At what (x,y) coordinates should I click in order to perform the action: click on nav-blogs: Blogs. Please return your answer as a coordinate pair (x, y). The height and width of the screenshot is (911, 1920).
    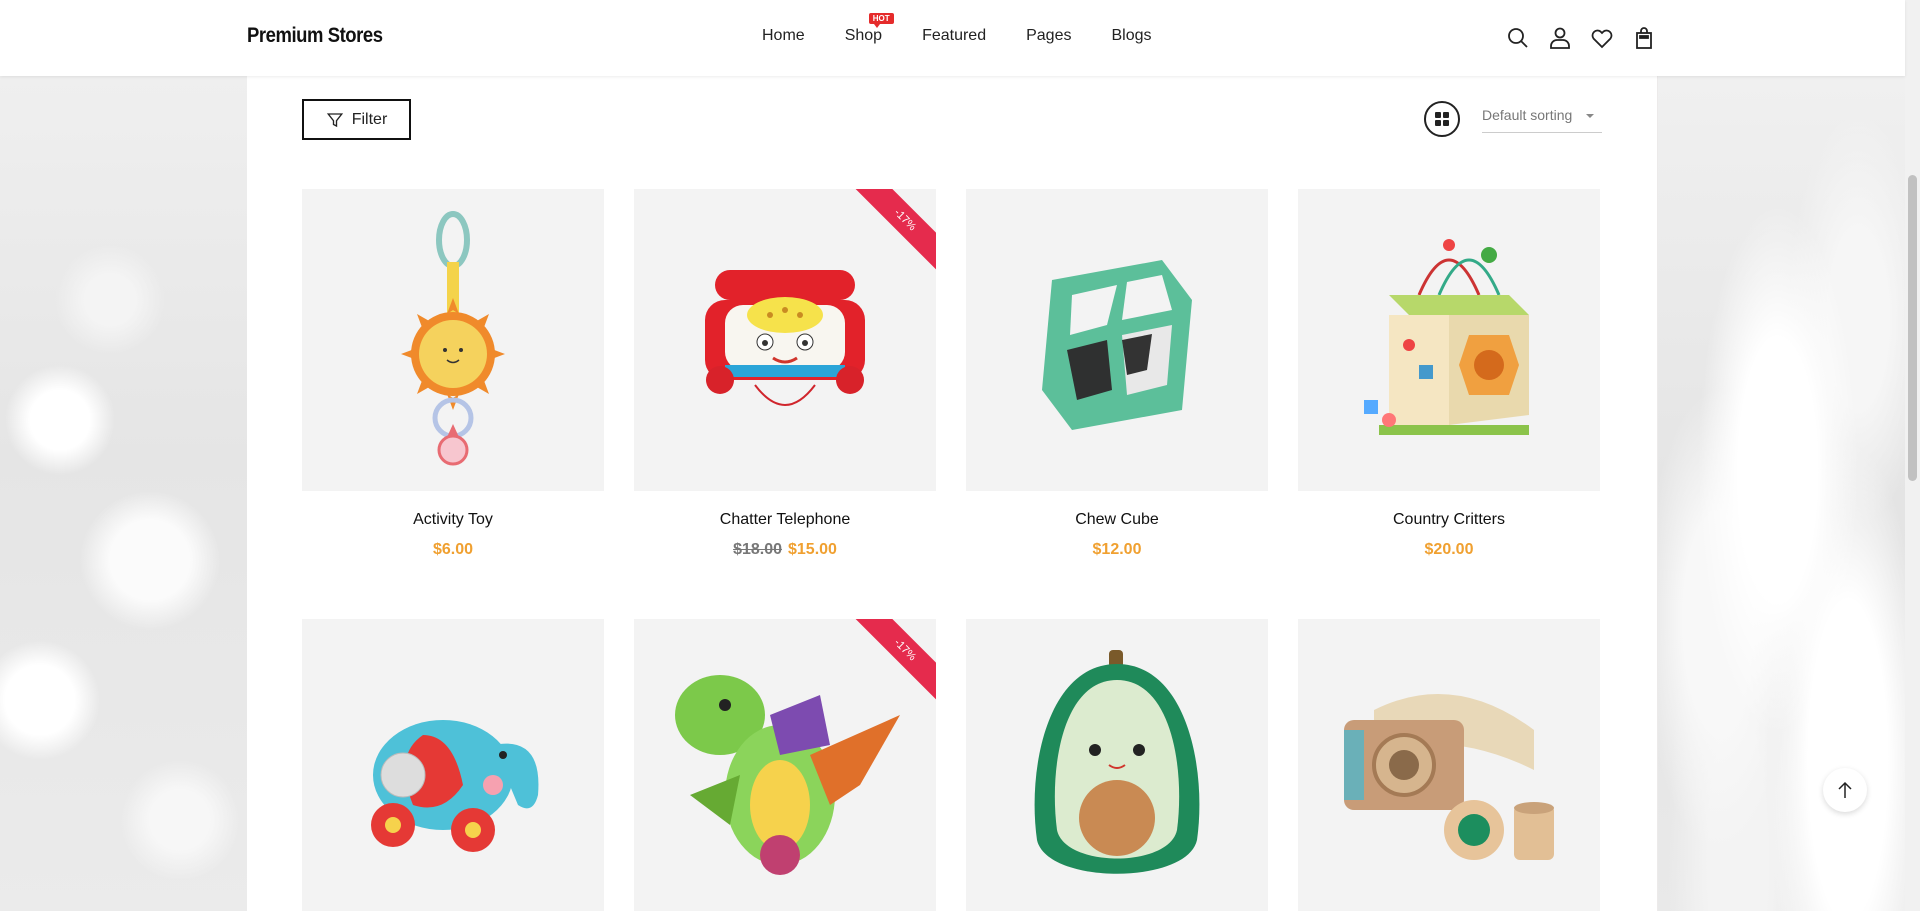
    Looking at the image, I should click on (1131, 36).